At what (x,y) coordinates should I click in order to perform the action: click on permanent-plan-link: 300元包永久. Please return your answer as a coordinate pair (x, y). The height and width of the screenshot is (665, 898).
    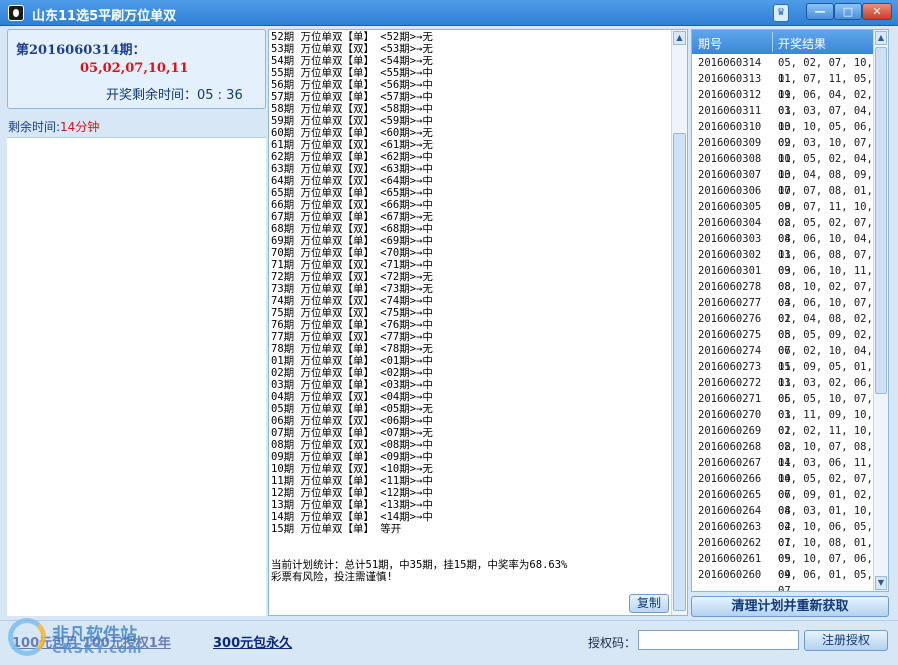
    Looking at the image, I should click on (252, 641).